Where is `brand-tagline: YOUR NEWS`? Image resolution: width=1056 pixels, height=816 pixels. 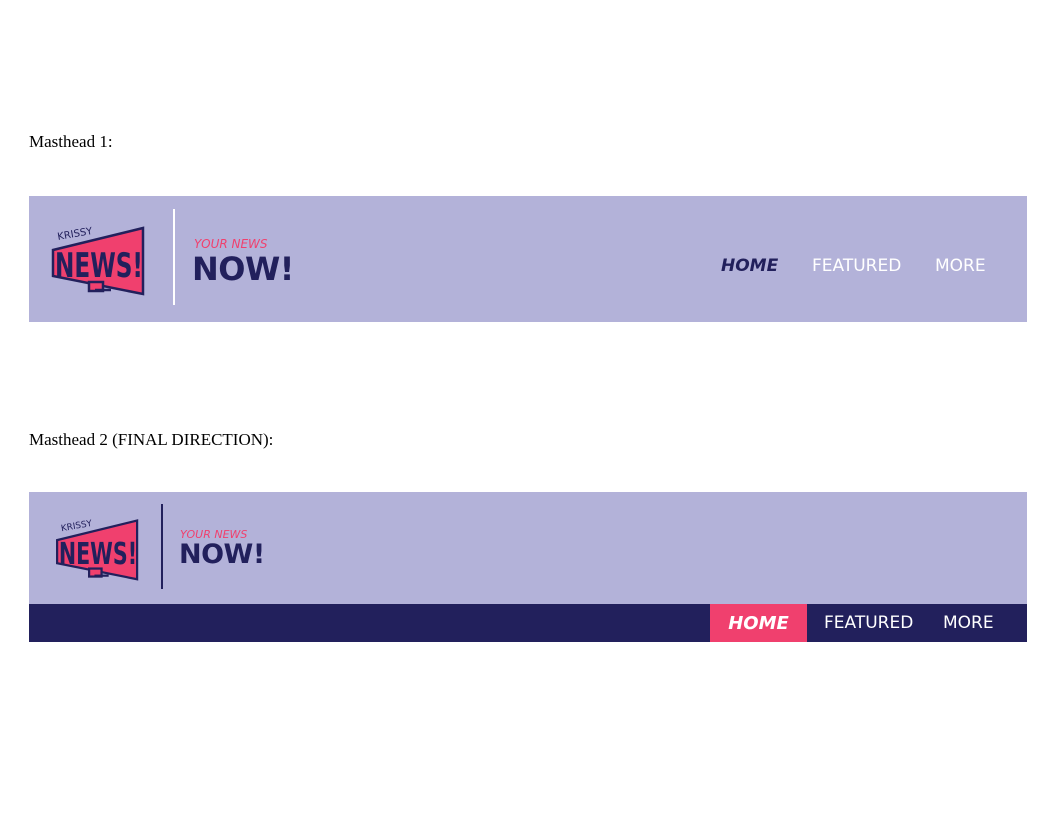
brand-tagline: YOUR NEWS is located at coordinates (231, 244).